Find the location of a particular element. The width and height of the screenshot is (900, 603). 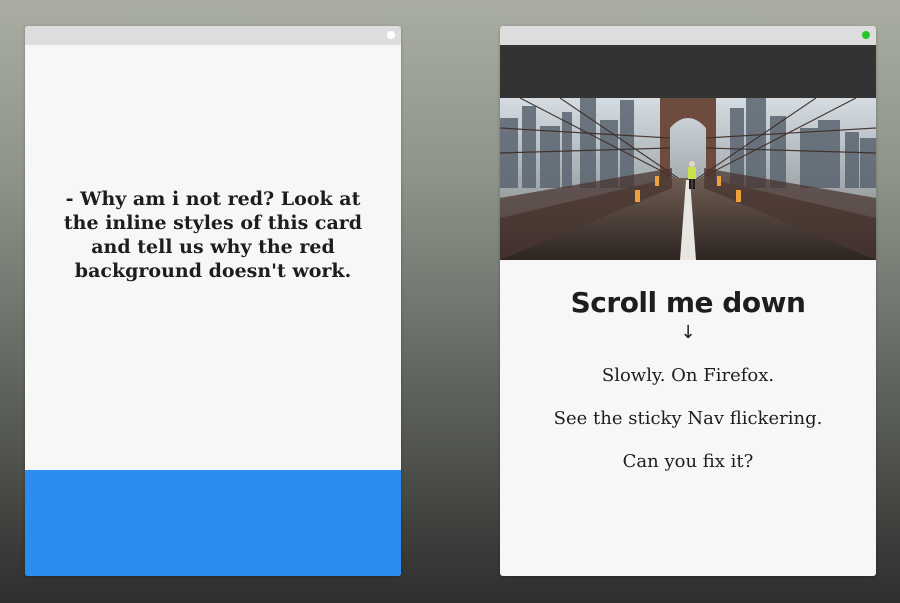

hero-image is located at coordinates (688, 179).